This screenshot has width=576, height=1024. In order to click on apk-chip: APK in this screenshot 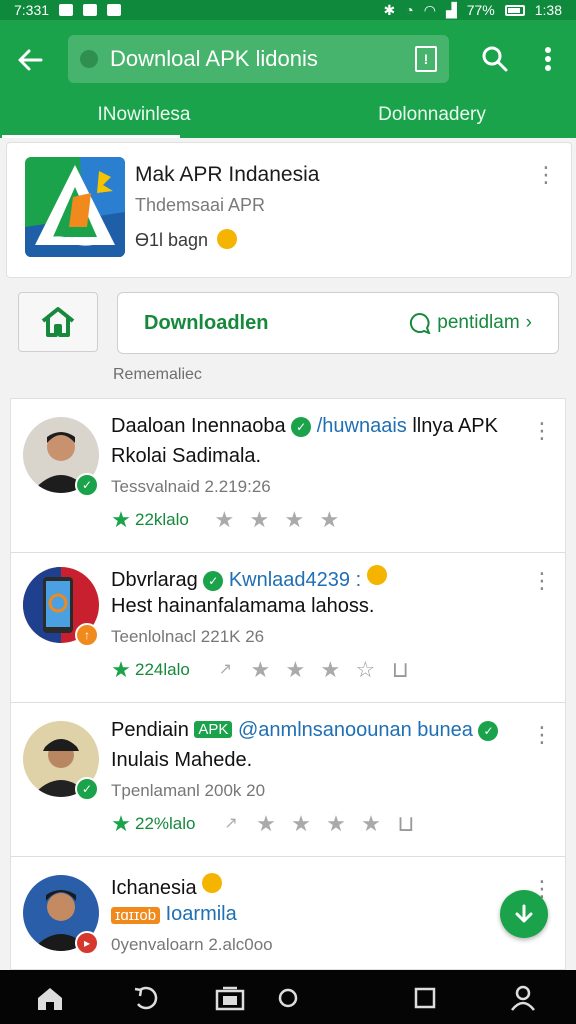, I will do `click(213, 729)`.